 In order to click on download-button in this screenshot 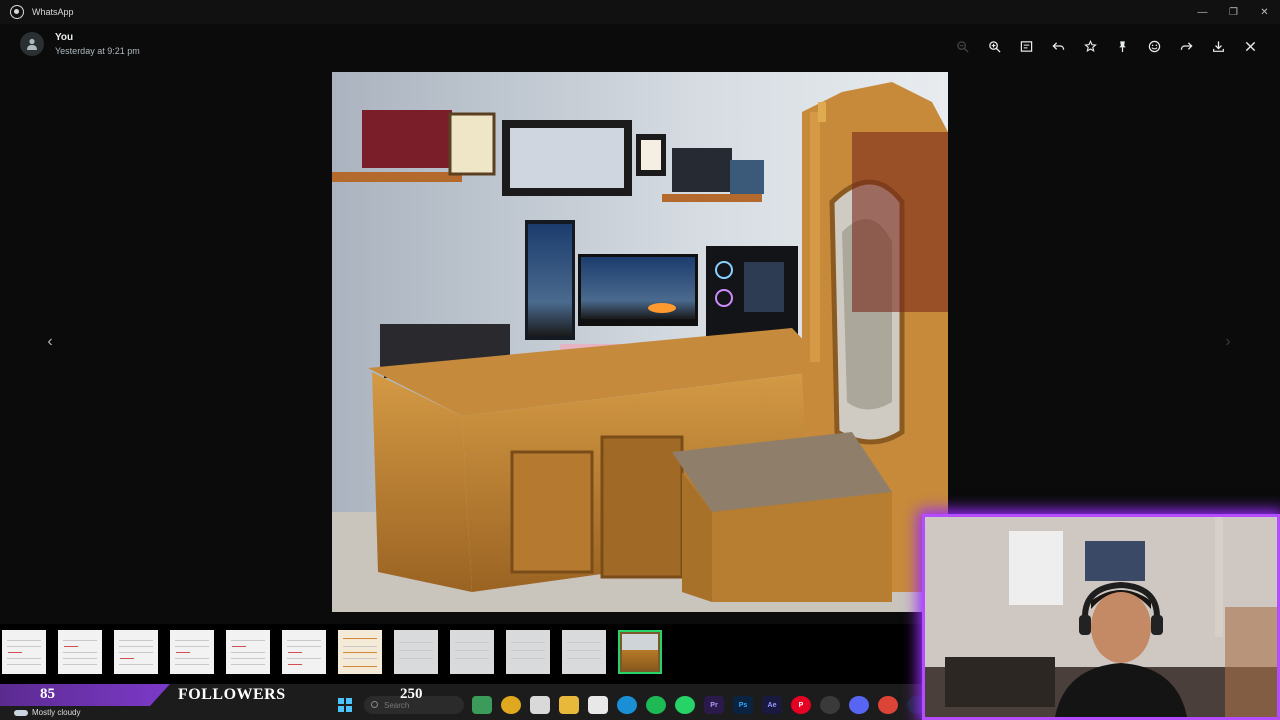, I will do `click(1218, 46)`.